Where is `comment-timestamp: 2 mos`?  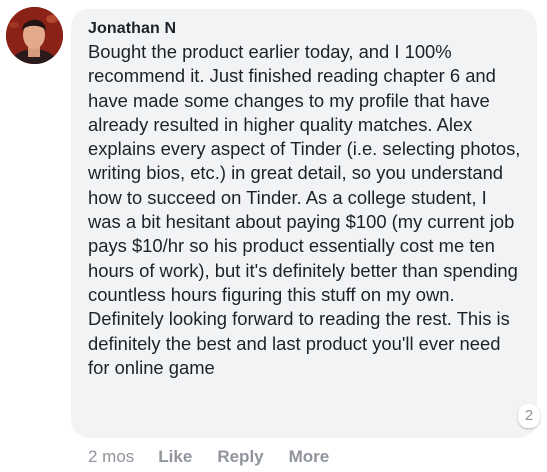
comment-timestamp: 2 mos is located at coordinates (111, 457).